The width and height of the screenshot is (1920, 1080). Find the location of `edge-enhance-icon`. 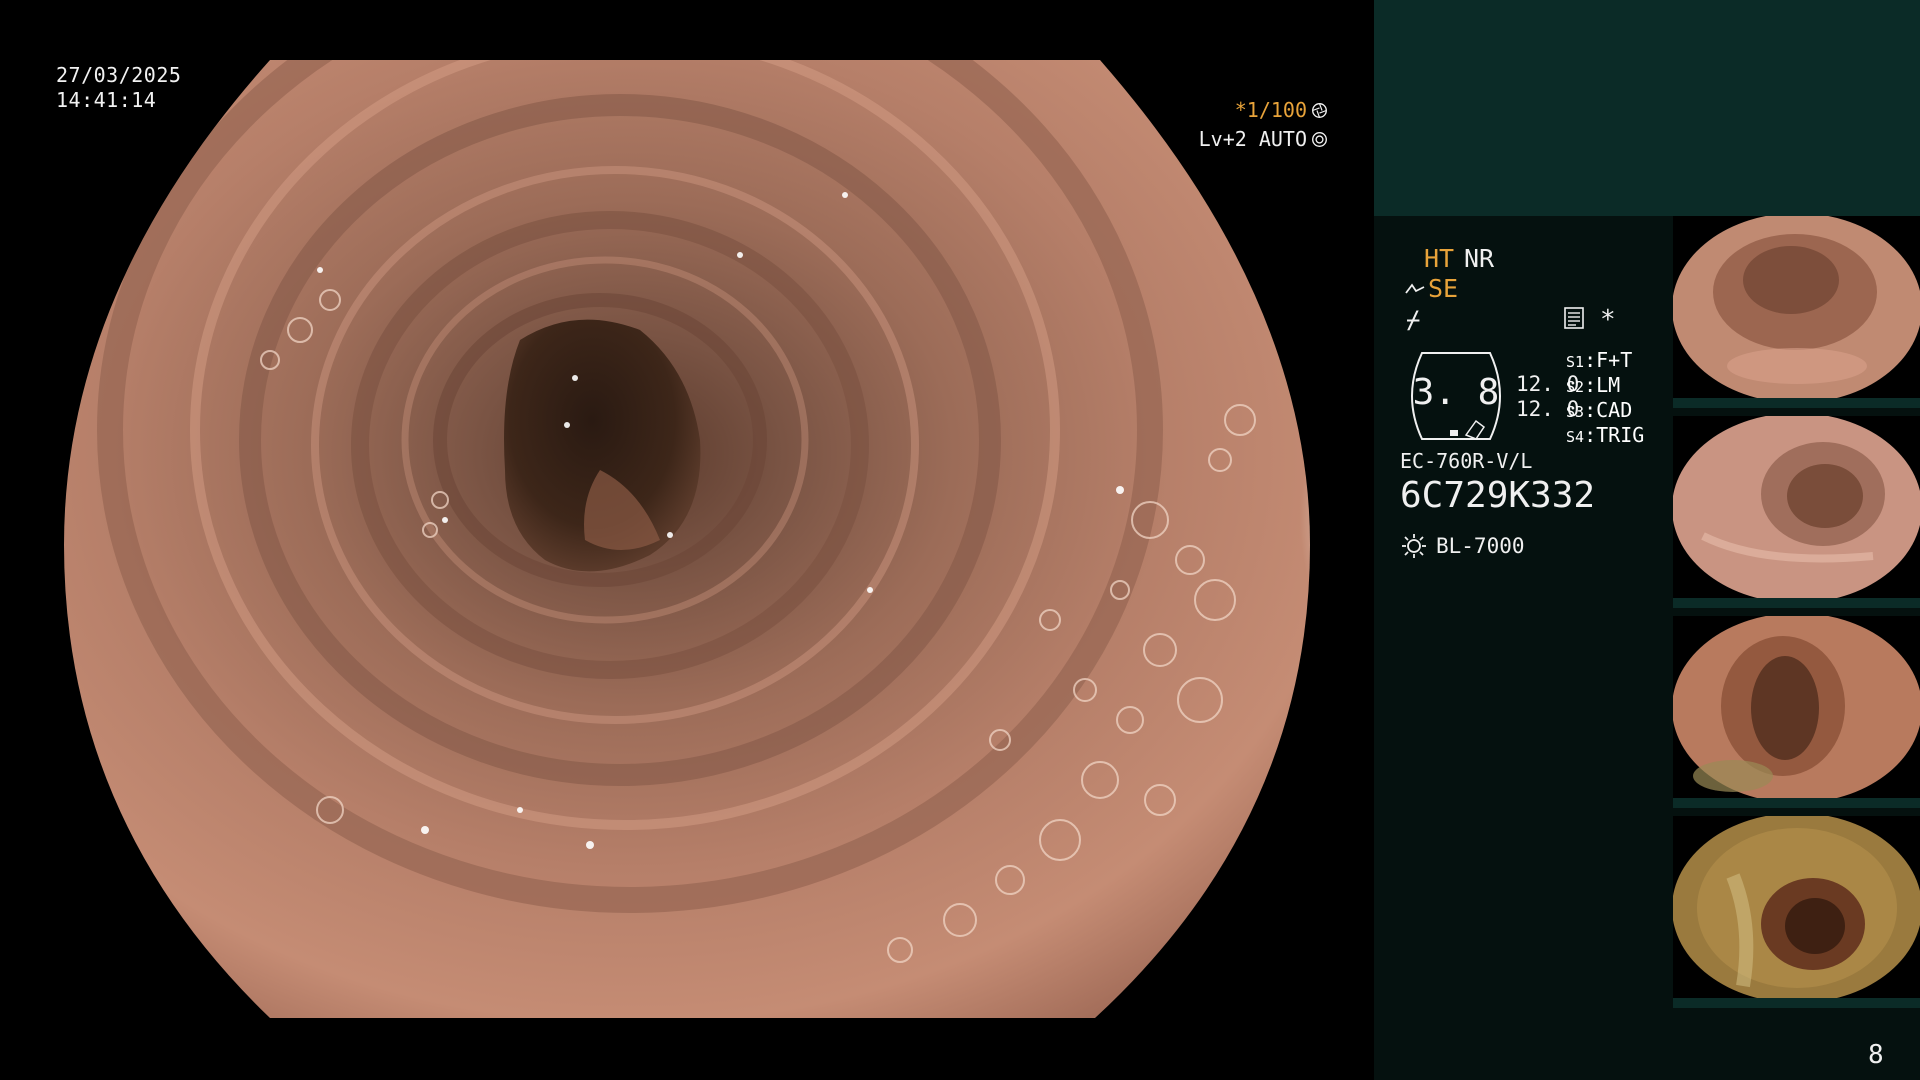

edge-enhance-icon is located at coordinates (1415, 288).